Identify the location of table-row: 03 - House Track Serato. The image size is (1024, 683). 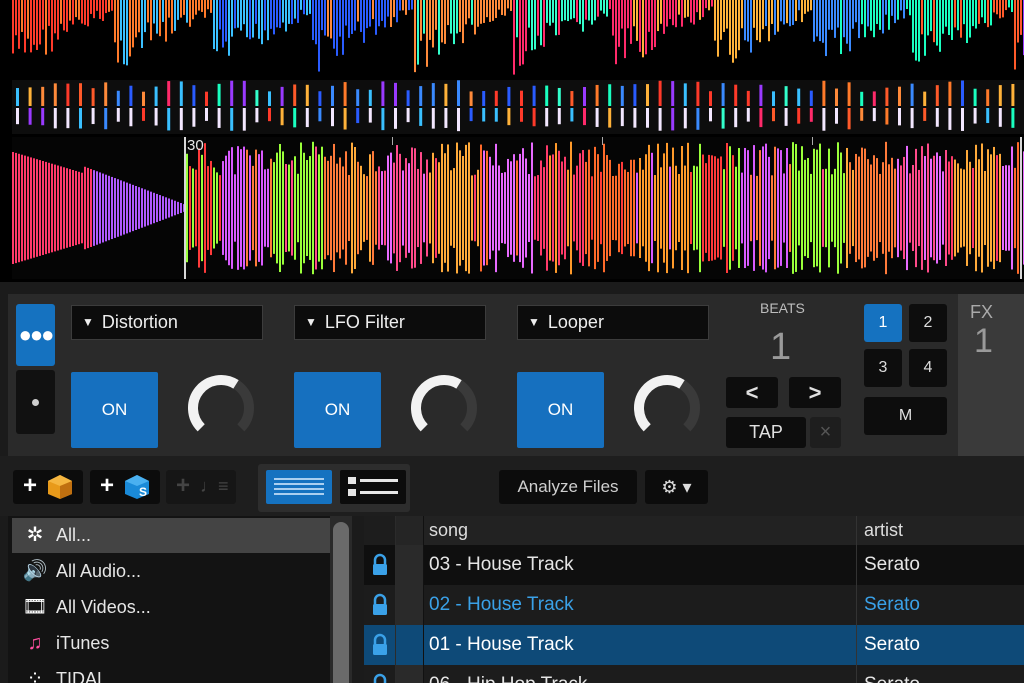
(694, 565).